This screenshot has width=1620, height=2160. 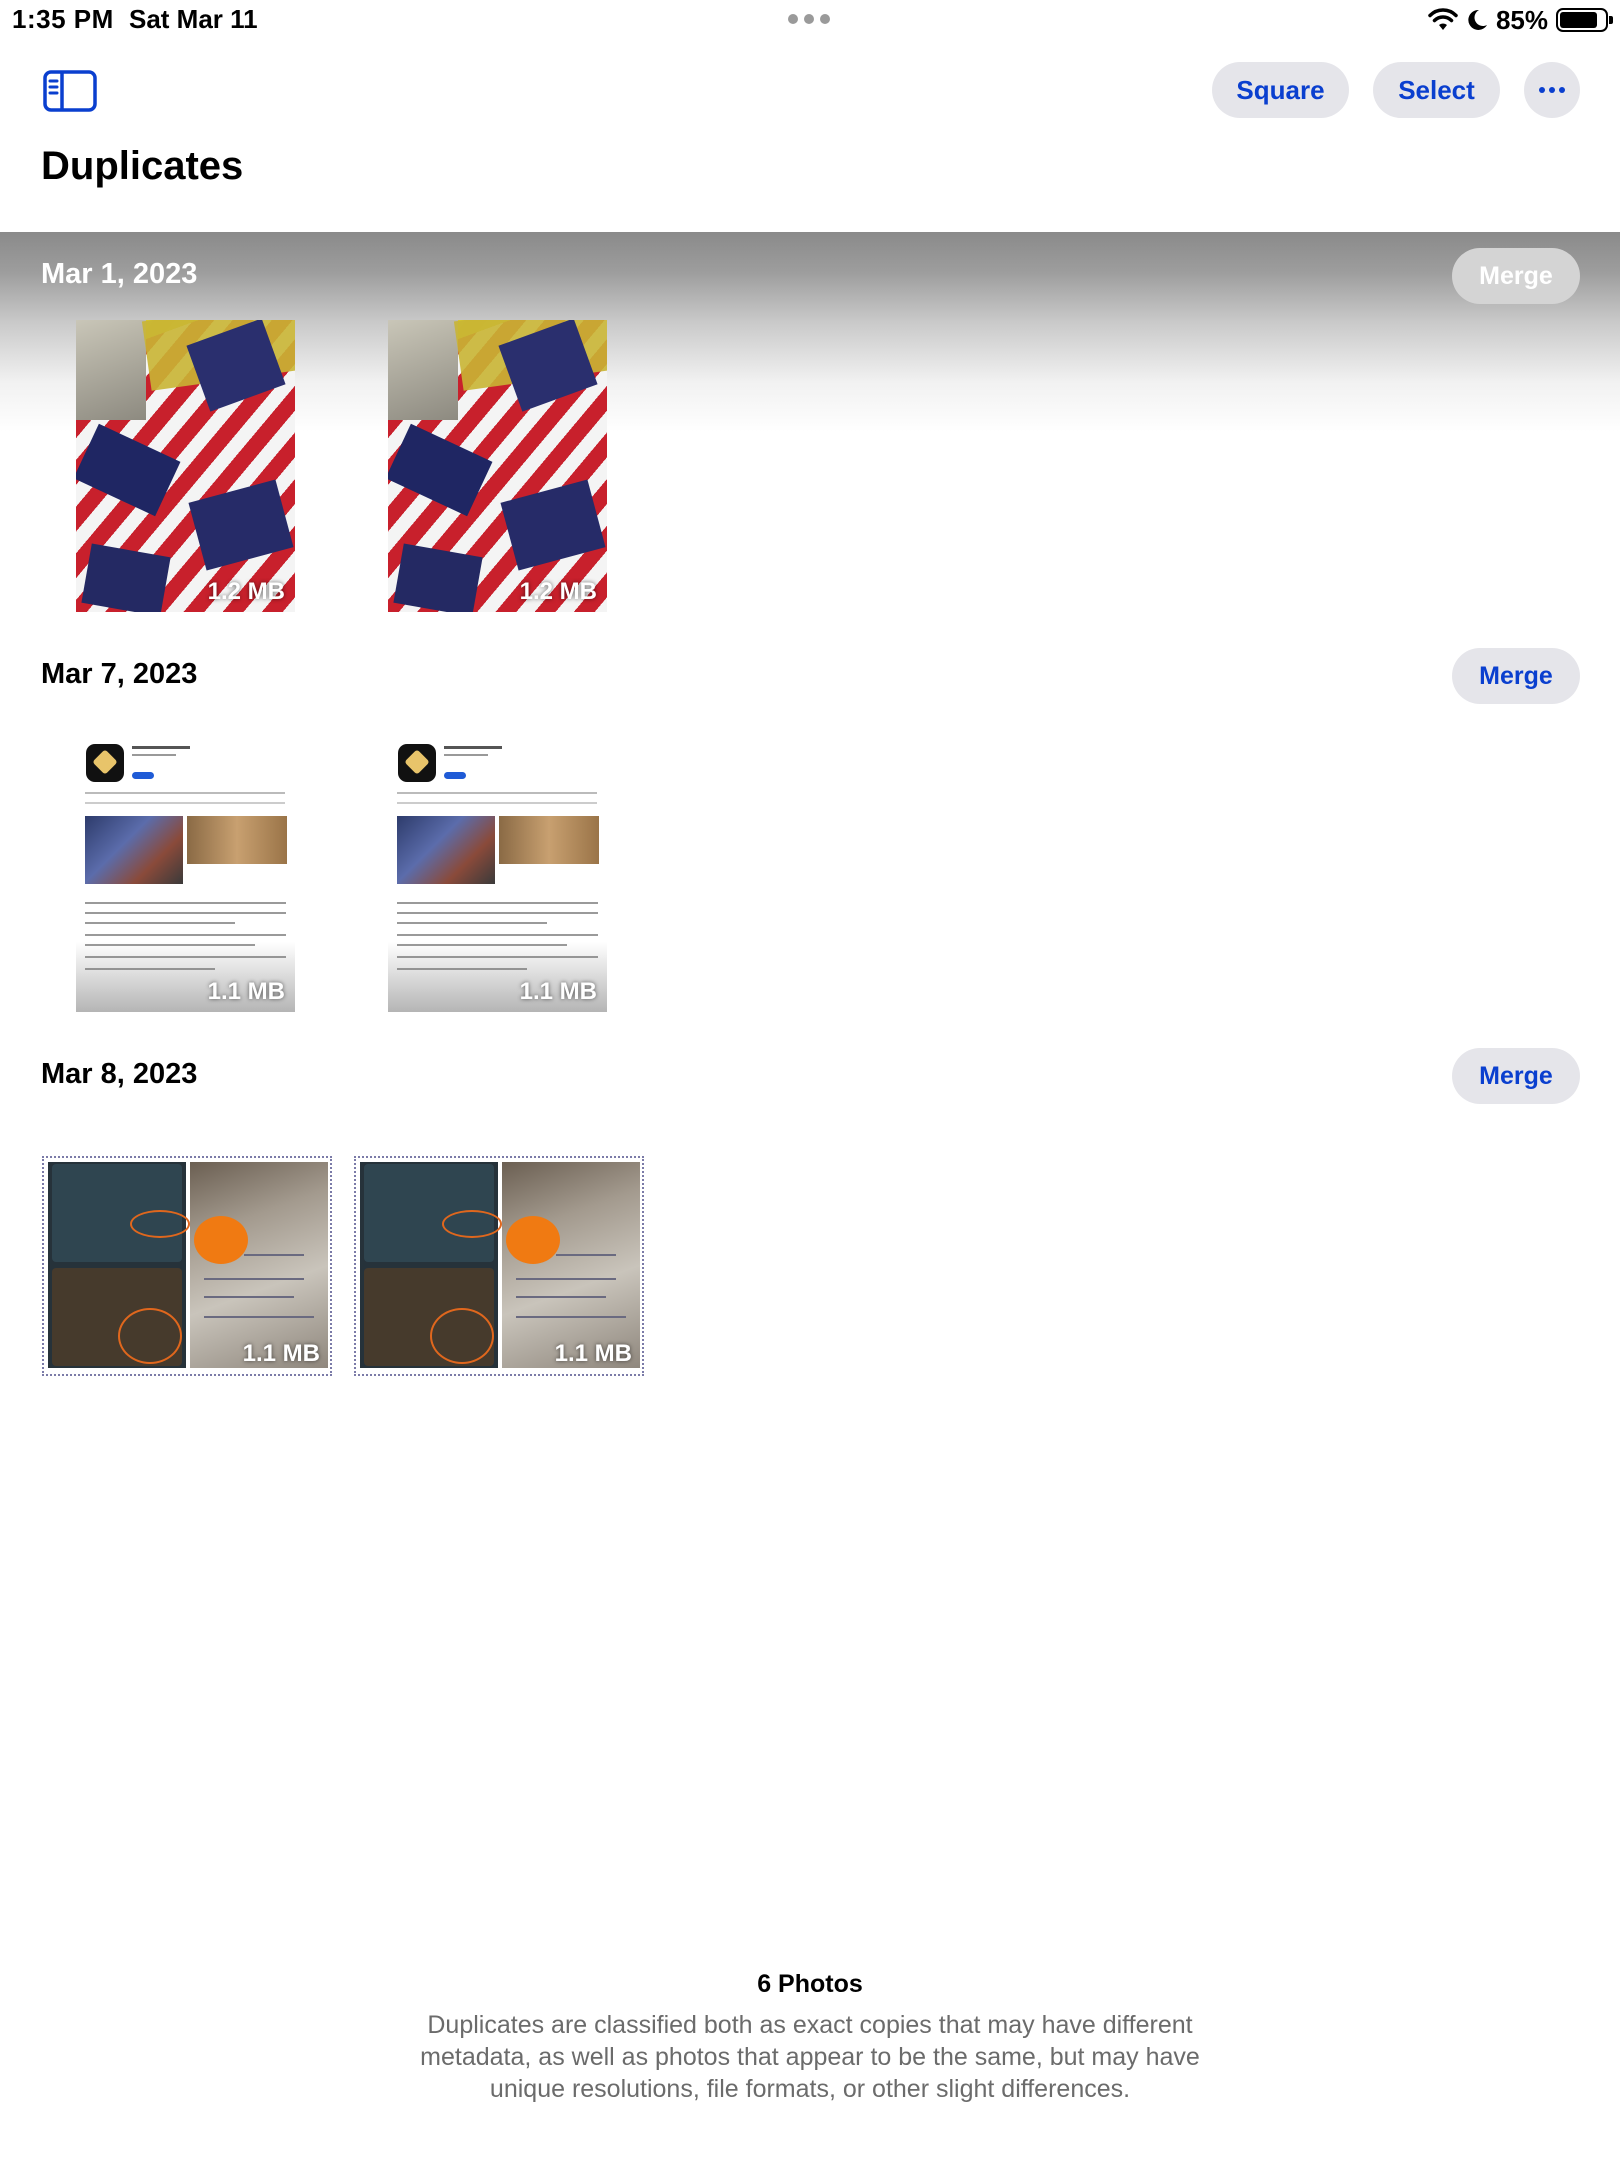 What do you see at coordinates (119, 674) in the screenshot?
I see `group-date: Mar 7, 2023` at bounding box center [119, 674].